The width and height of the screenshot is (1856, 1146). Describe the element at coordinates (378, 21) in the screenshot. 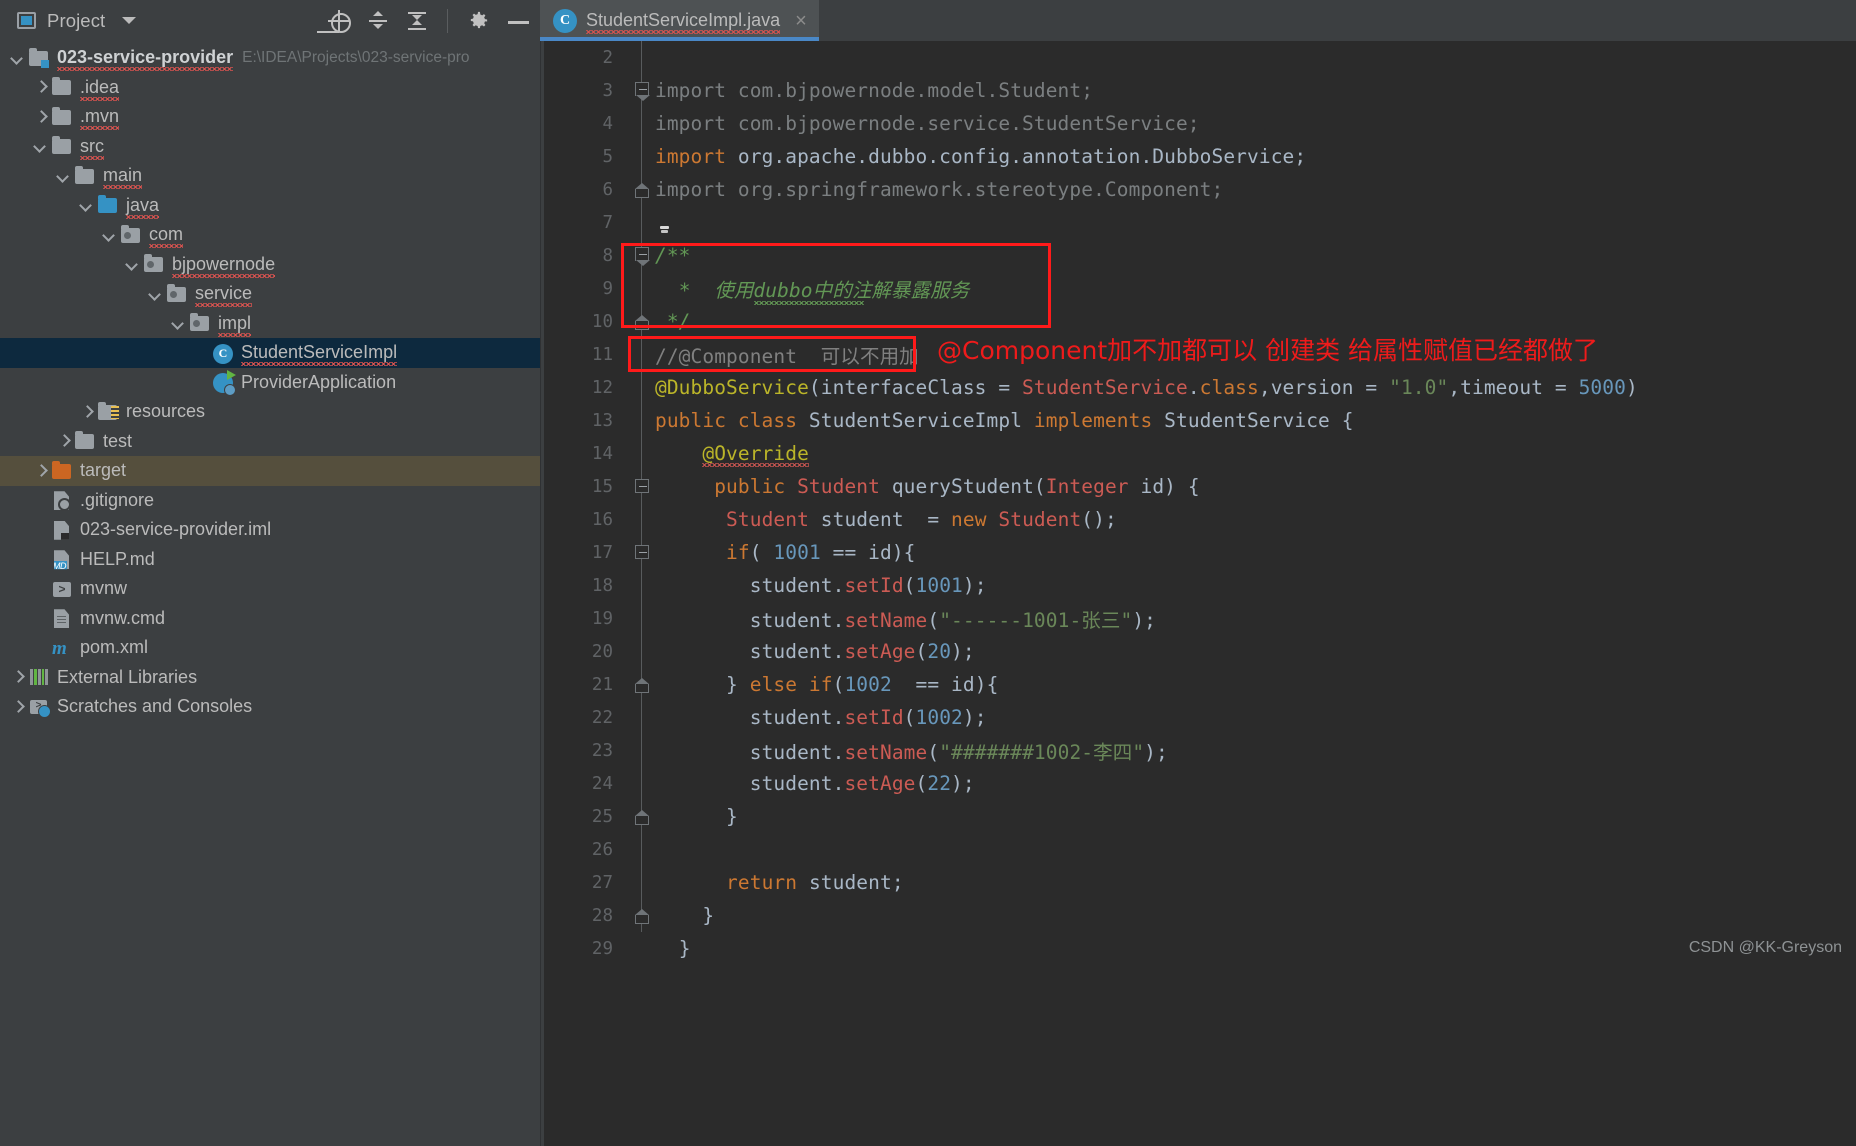

I see `expand-all-icon` at that location.